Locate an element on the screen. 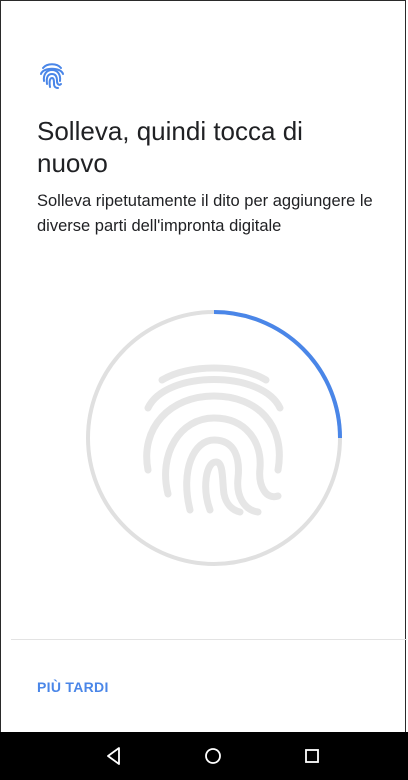 This screenshot has width=408, height=780. recents-square-icon is located at coordinates (312, 756).